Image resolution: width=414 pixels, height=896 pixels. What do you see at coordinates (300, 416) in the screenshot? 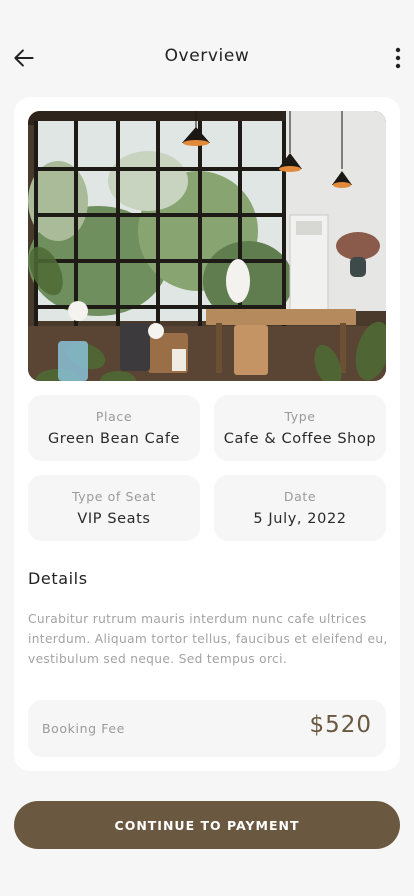
I see `type-label: Type` at bounding box center [300, 416].